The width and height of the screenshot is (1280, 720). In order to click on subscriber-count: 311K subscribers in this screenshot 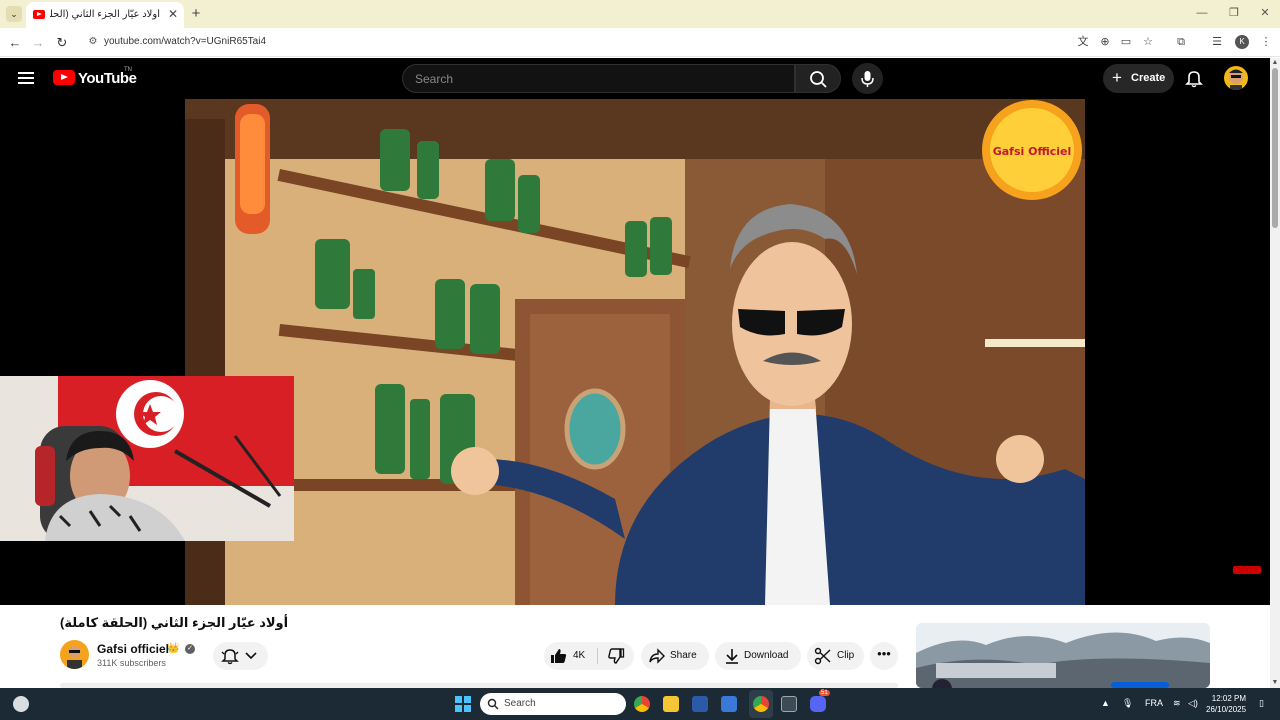, I will do `click(131, 663)`.